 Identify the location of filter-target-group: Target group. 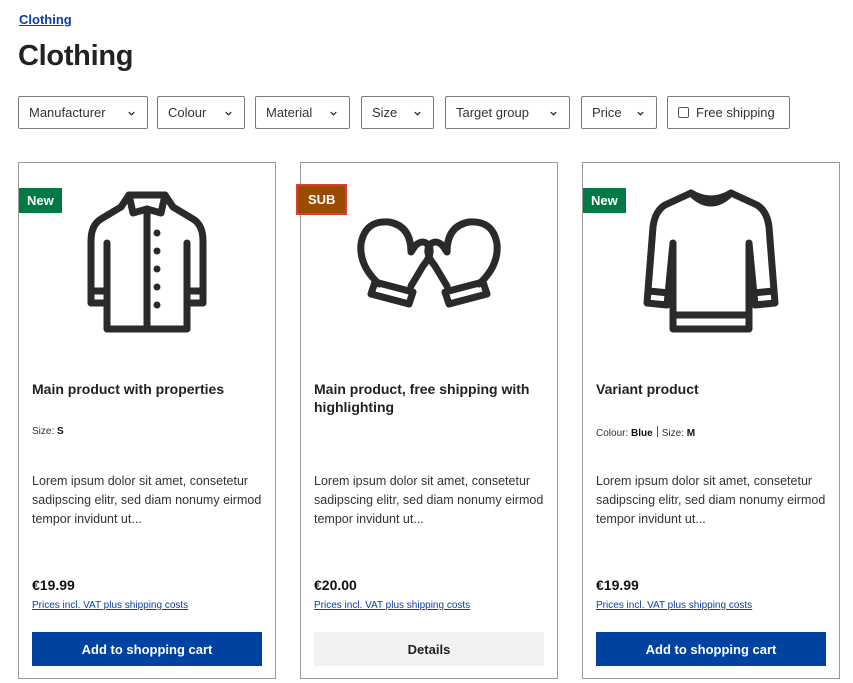
(507, 112).